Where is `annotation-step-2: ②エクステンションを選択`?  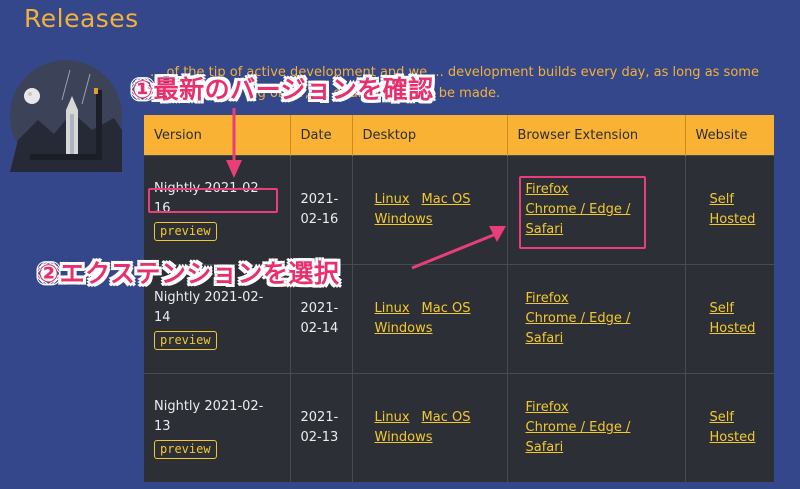
annotation-step-2: ②エクステンションを選択 is located at coordinates (189, 273).